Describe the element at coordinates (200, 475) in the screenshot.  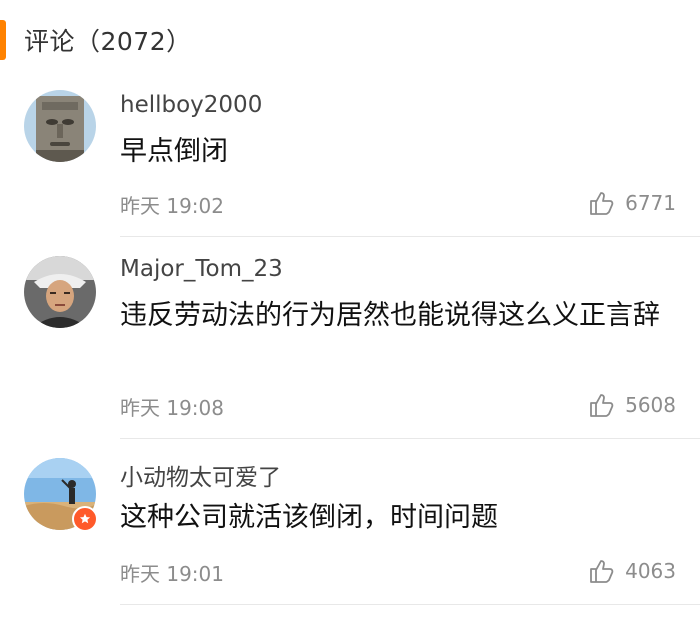
I see `comment-username: 小动物太可爱了` at that location.